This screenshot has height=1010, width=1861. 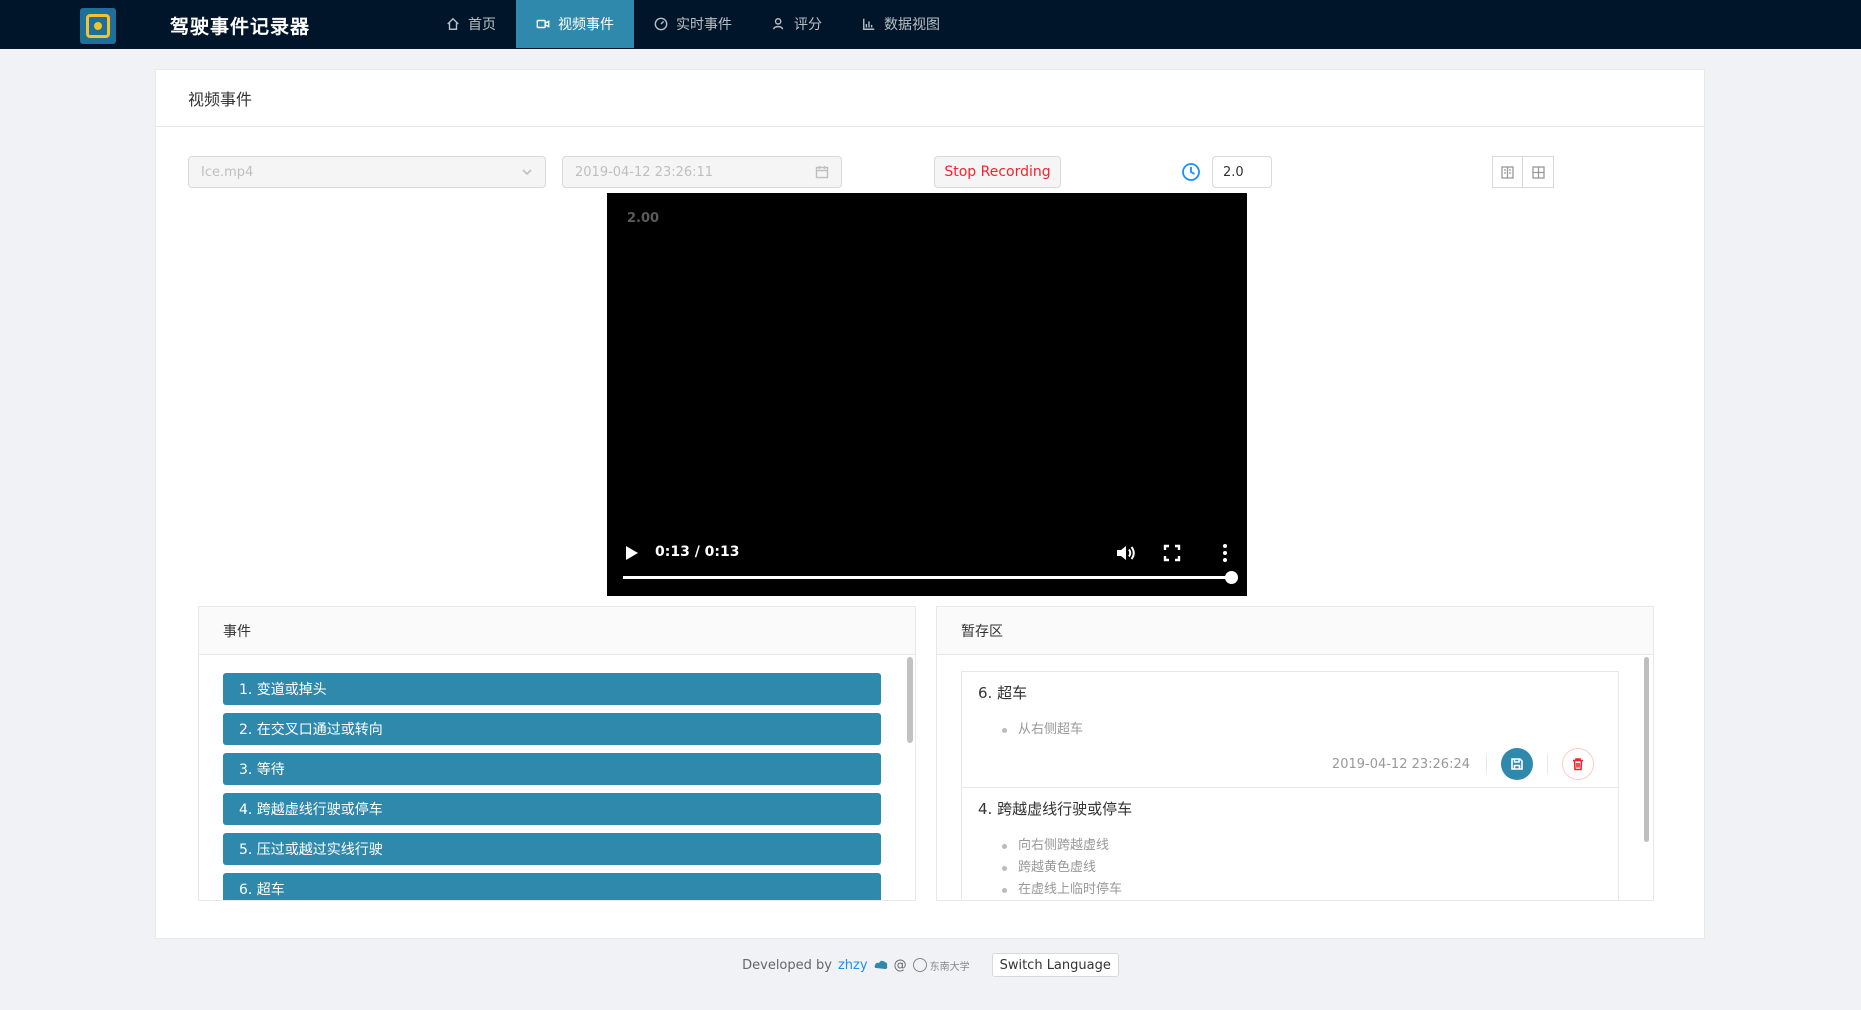 I want to click on stop-recording-button: Stop Recording, so click(x=997, y=172).